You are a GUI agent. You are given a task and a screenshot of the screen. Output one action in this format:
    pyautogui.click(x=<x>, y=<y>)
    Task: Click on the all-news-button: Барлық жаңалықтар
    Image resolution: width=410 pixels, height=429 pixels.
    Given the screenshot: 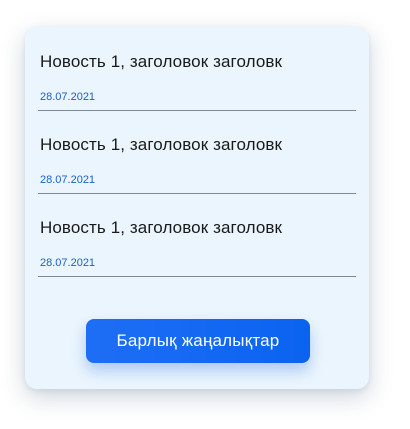 What is the action you would take?
    pyautogui.click(x=198, y=341)
    